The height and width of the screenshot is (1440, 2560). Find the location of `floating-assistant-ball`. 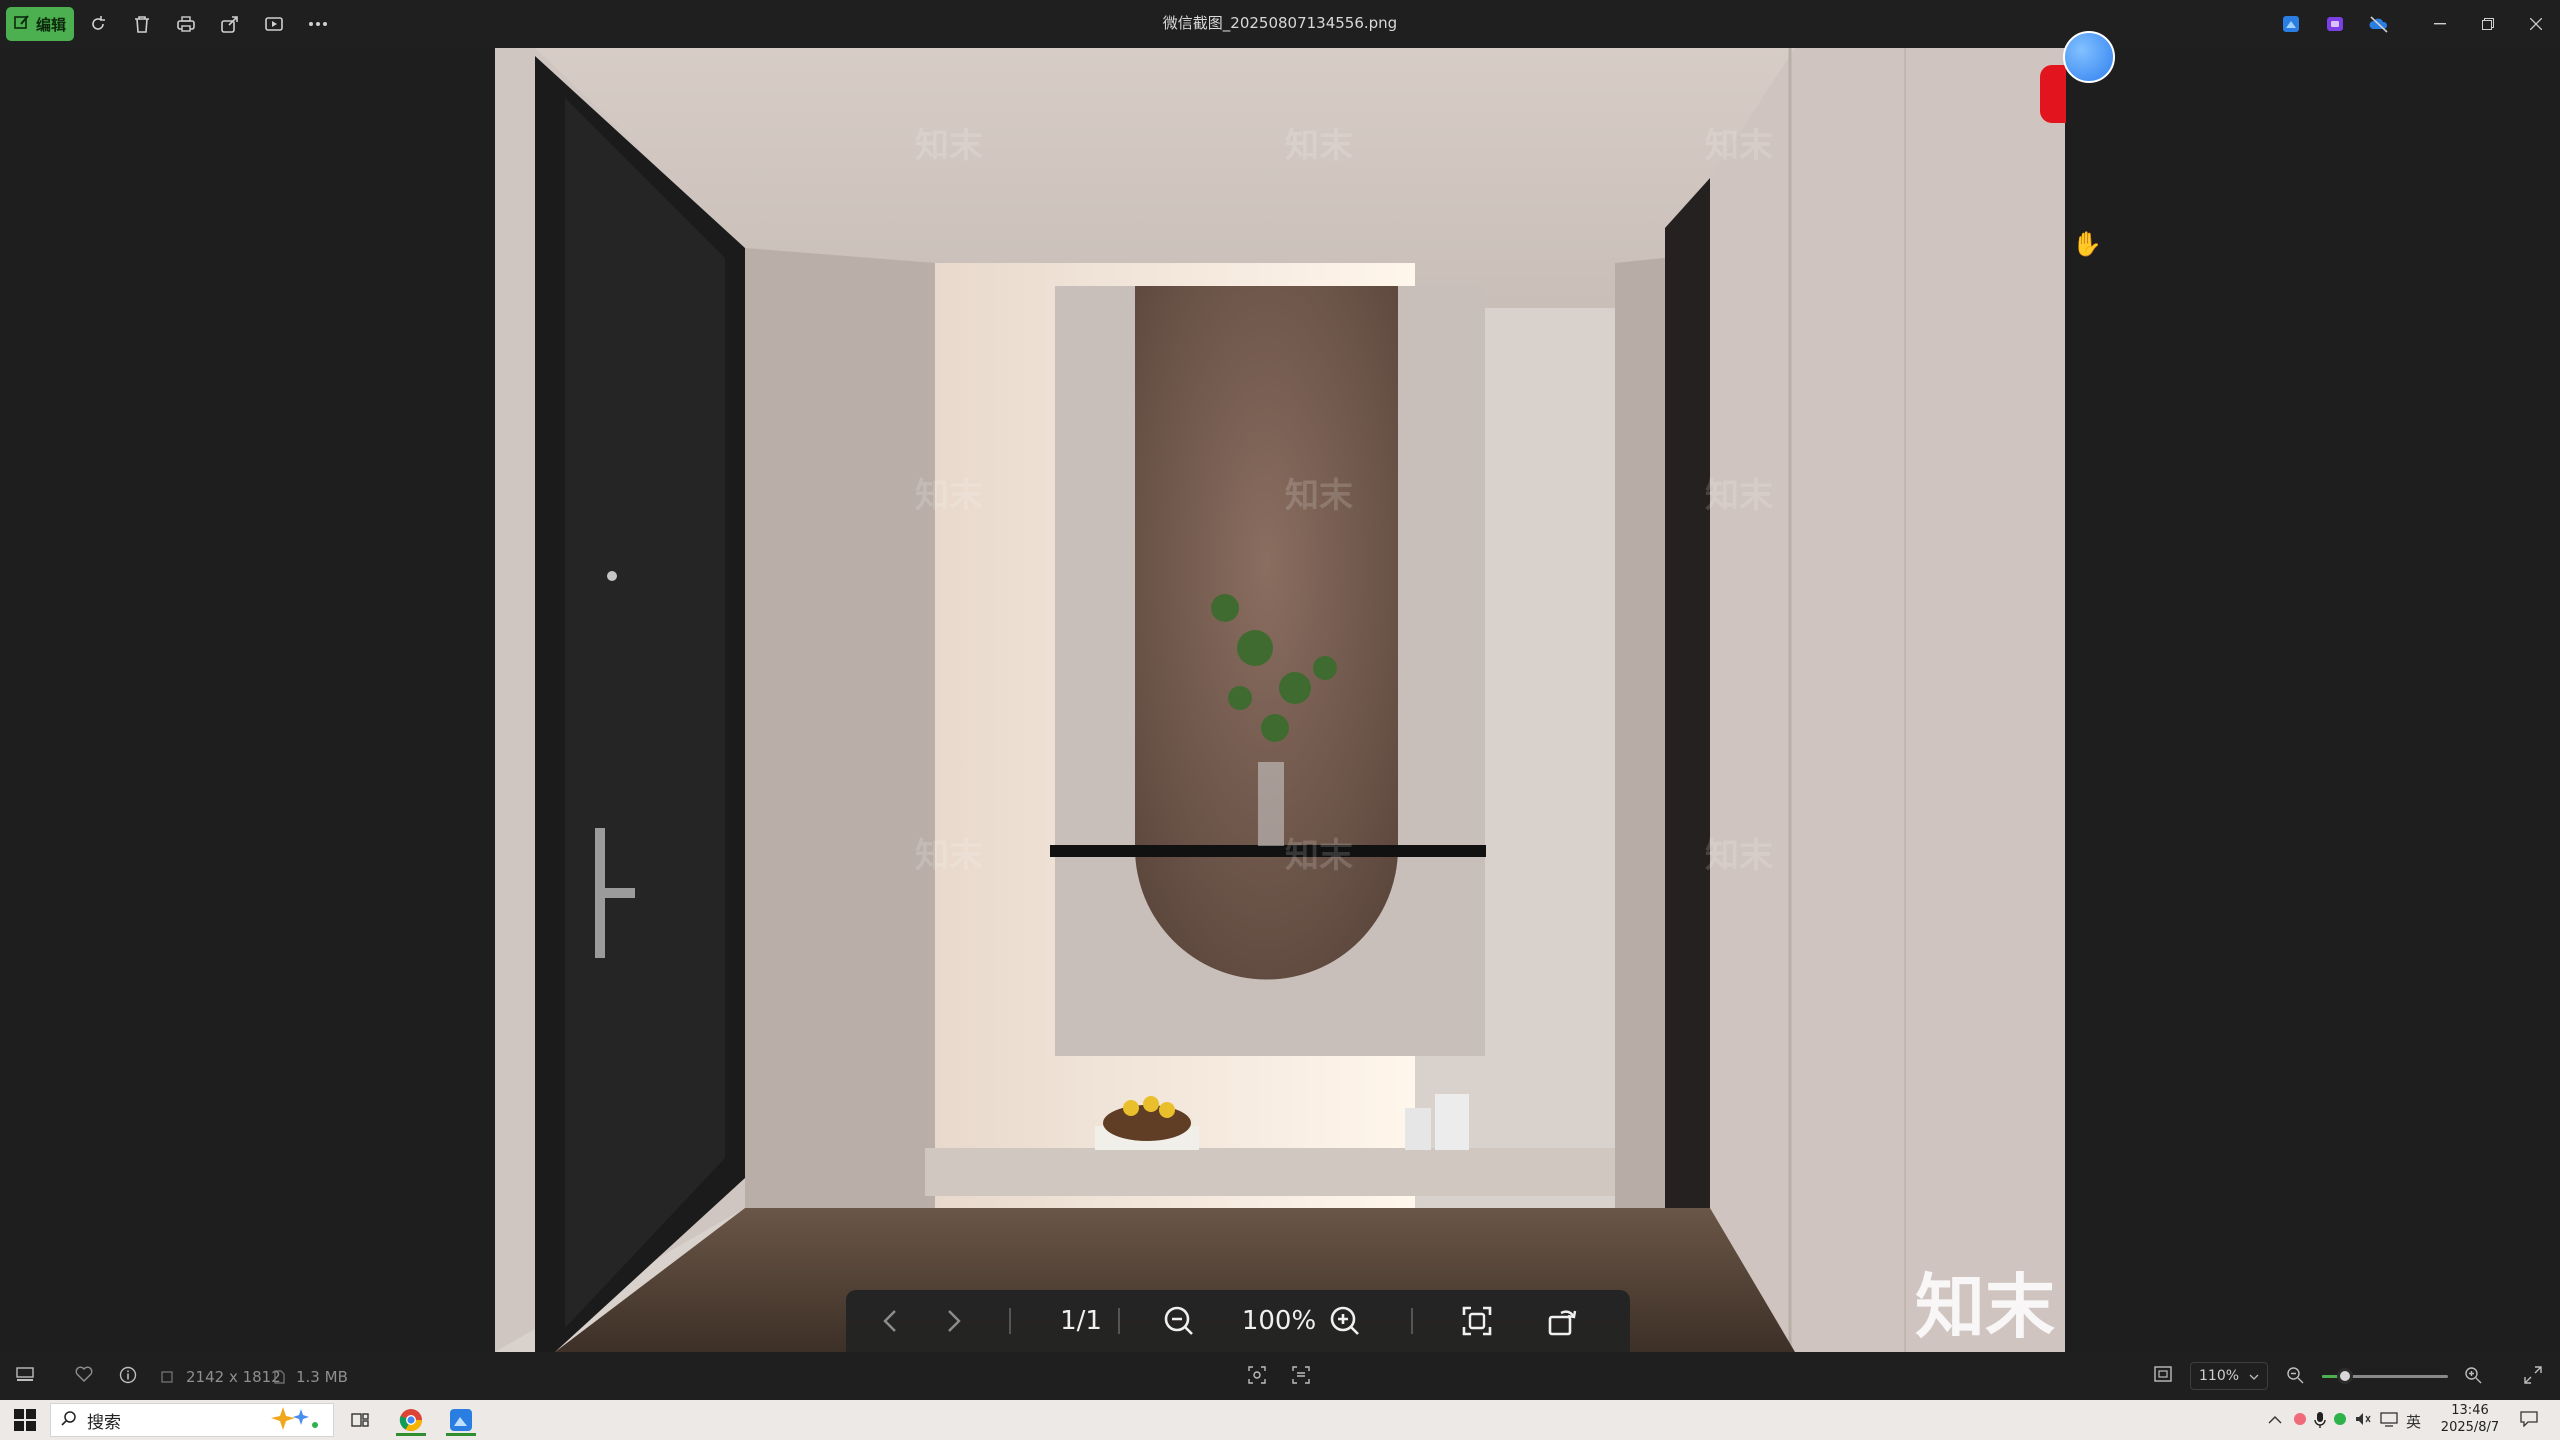

floating-assistant-ball is located at coordinates (2089, 57).